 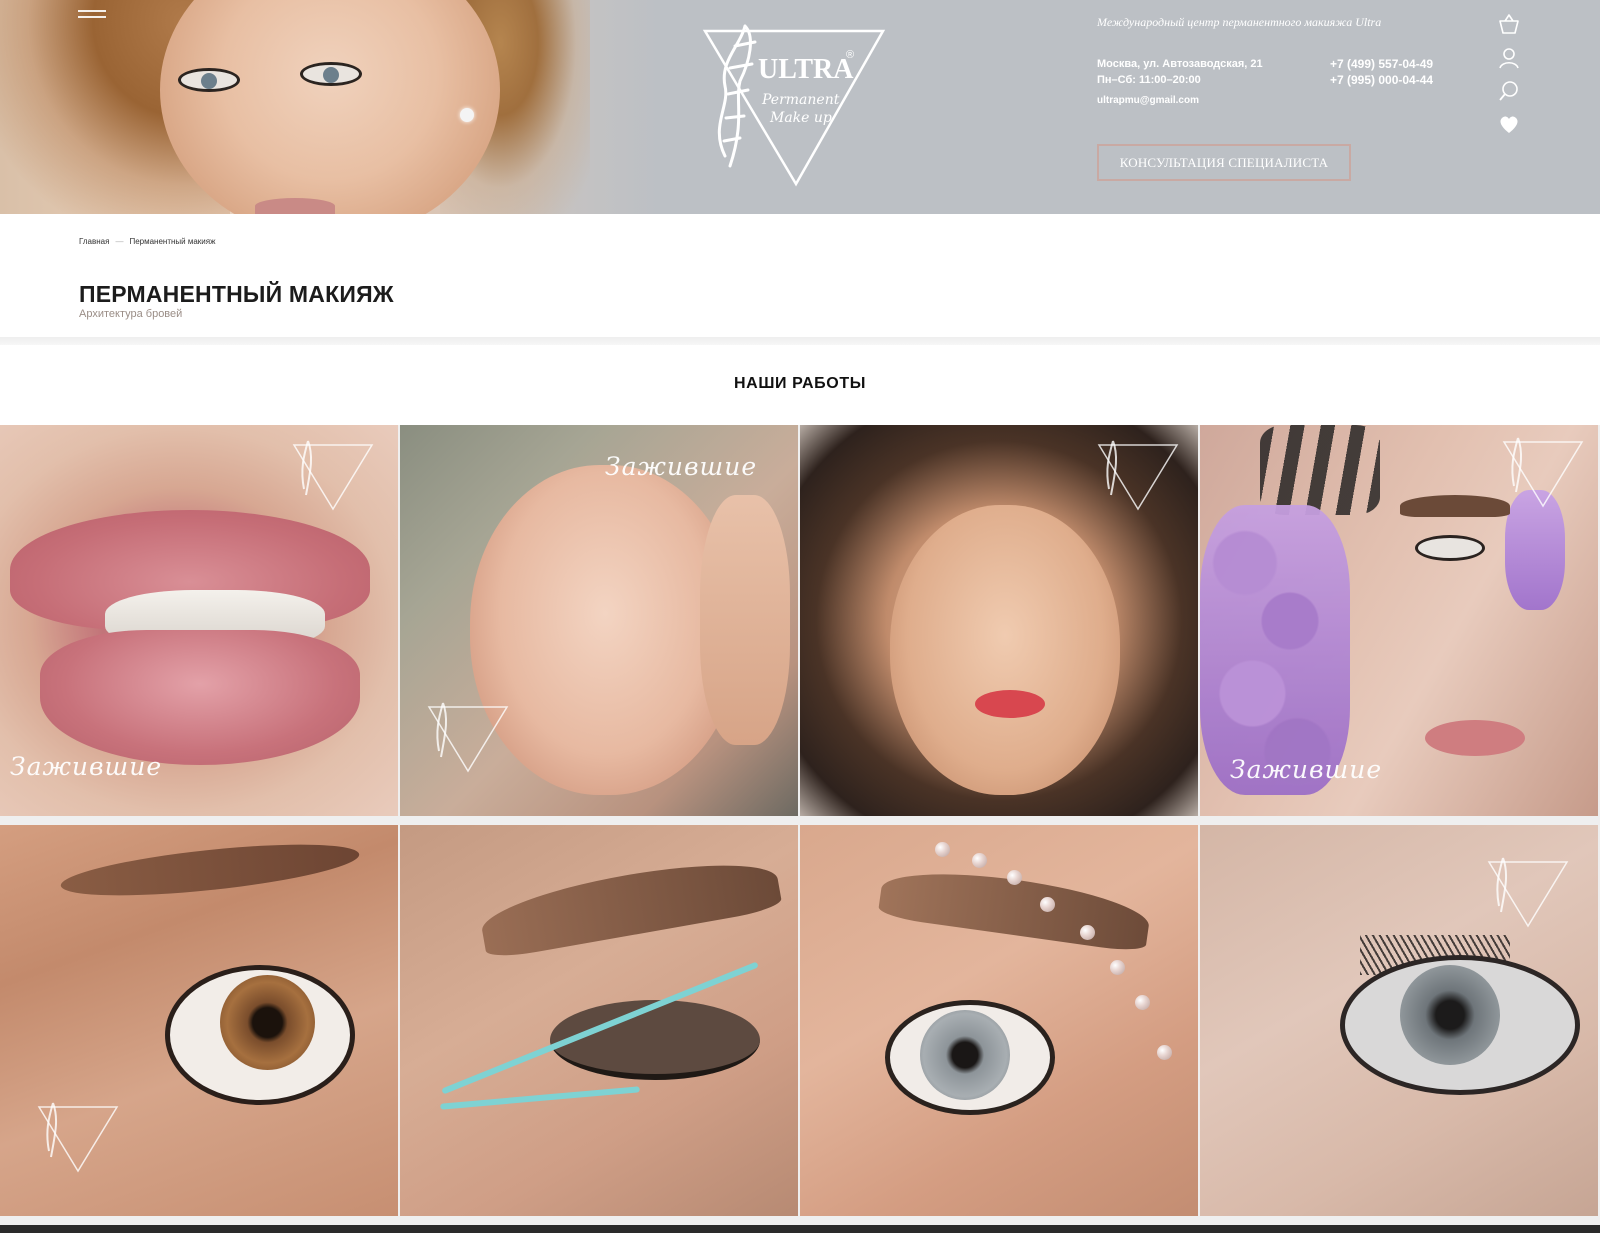 What do you see at coordinates (999, 620) in the screenshot?
I see `gallery-item-lips-portrait` at bounding box center [999, 620].